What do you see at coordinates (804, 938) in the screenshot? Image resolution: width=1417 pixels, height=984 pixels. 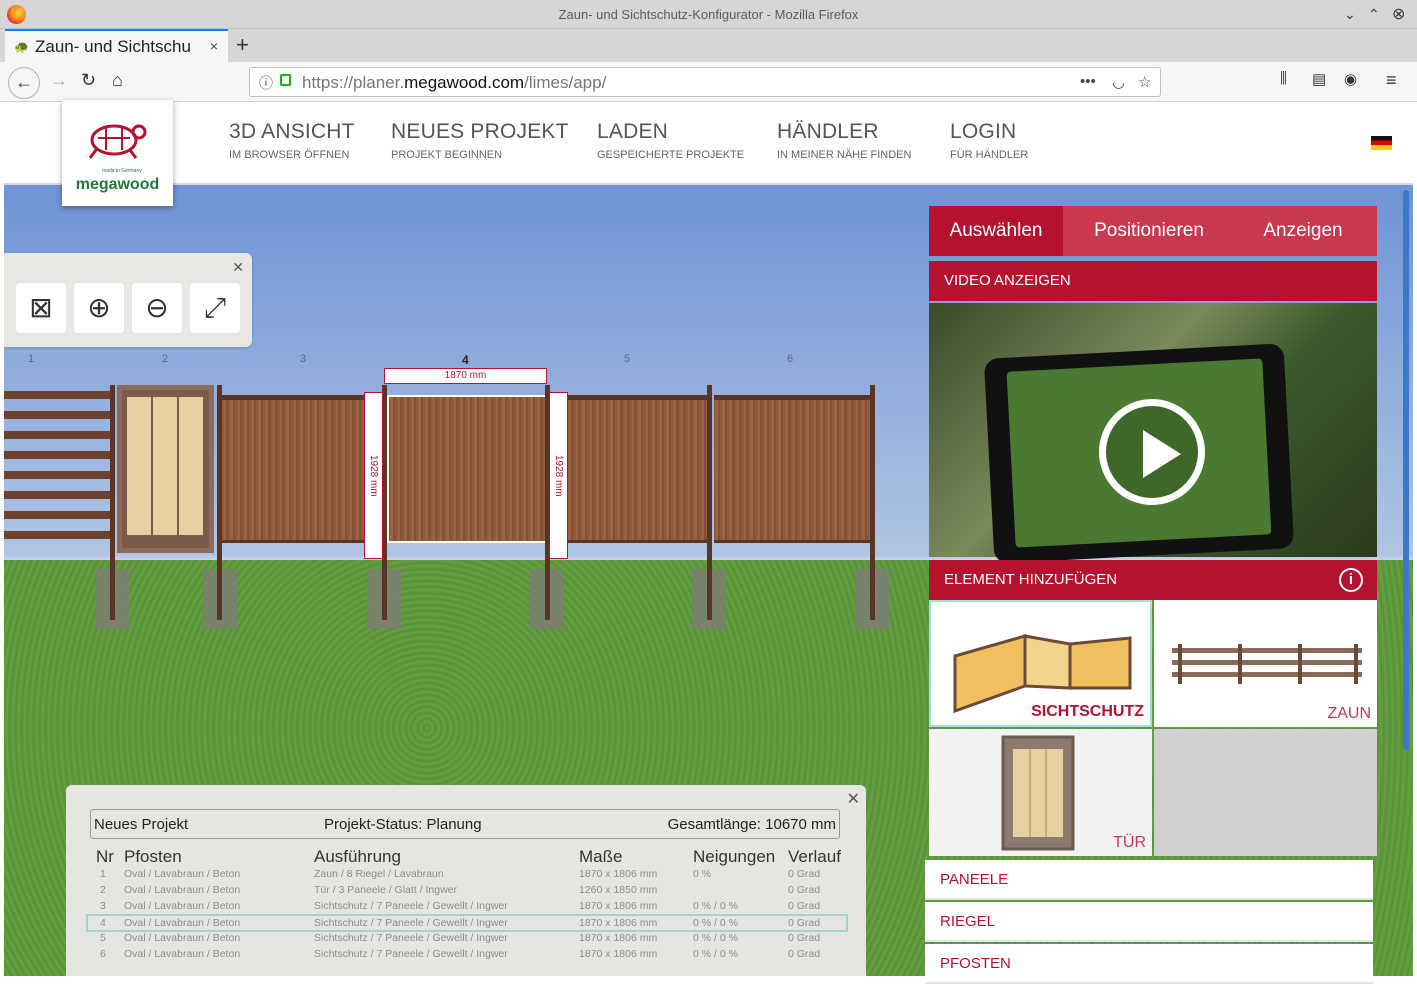 I see `cell-verlauf: 0 Grad` at bounding box center [804, 938].